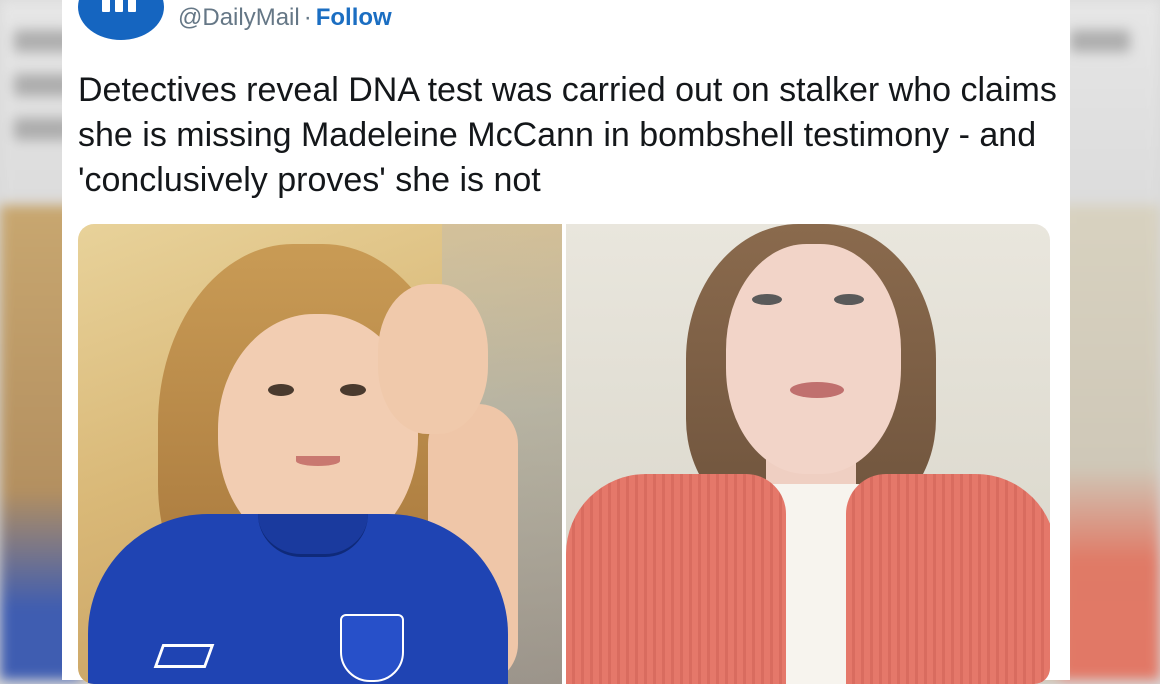 This screenshot has height=684, width=1160. What do you see at coordinates (239, 17) in the screenshot?
I see `account-handle: @DailyMail` at bounding box center [239, 17].